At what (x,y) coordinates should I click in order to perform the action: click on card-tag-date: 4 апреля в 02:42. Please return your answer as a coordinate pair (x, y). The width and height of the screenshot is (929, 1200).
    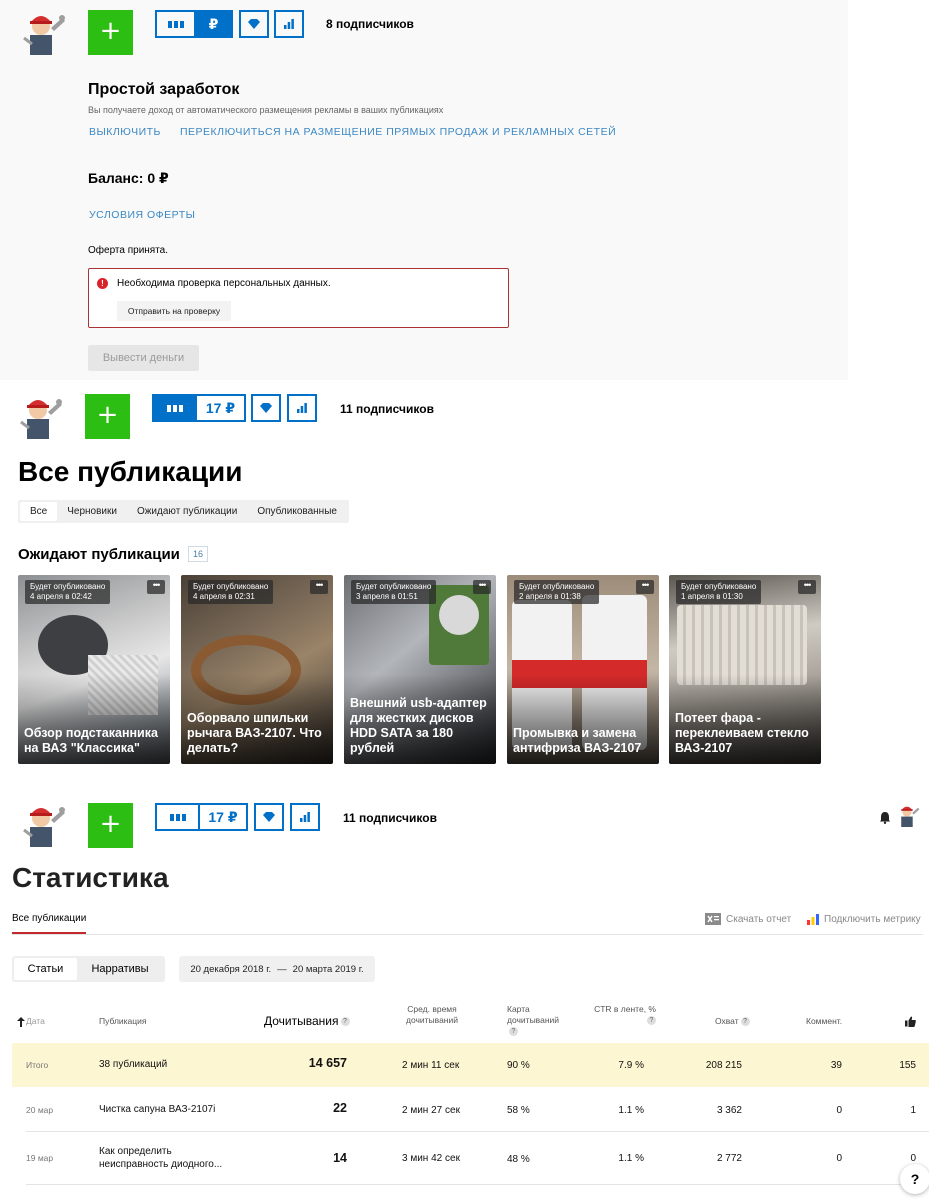
    Looking at the image, I should click on (61, 596).